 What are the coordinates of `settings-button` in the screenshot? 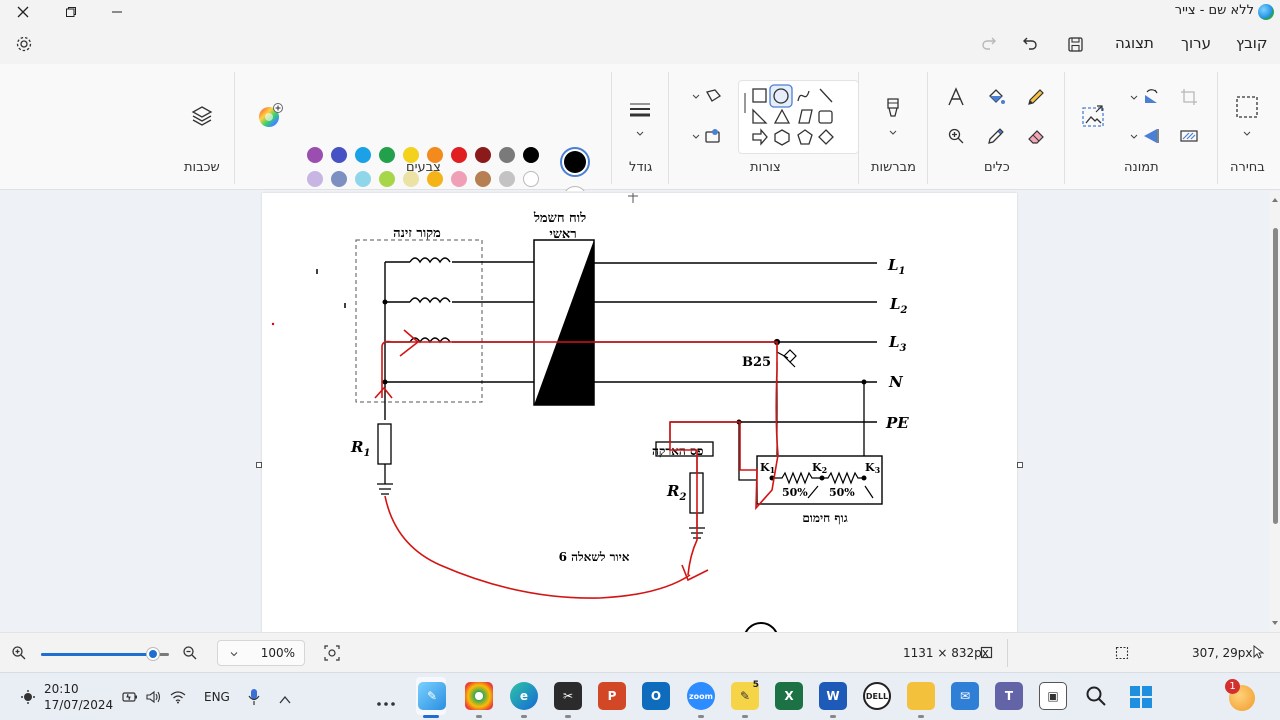 It's located at (24, 44).